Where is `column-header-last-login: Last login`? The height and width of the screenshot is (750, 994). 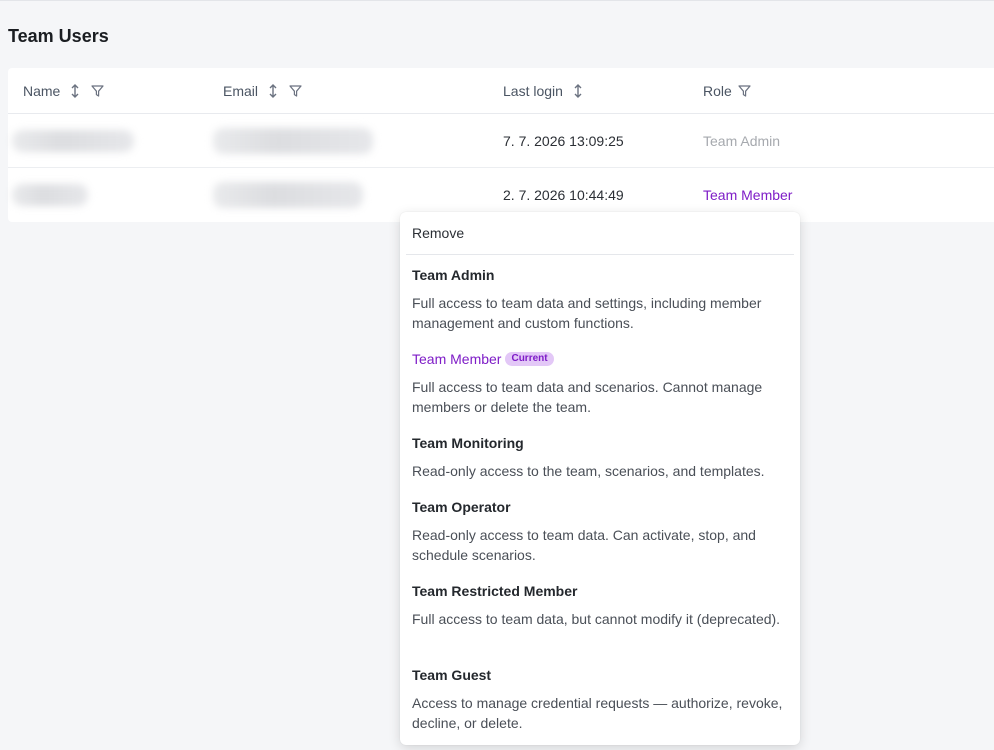 column-header-last-login: Last login is located at coordinates (548, 91).